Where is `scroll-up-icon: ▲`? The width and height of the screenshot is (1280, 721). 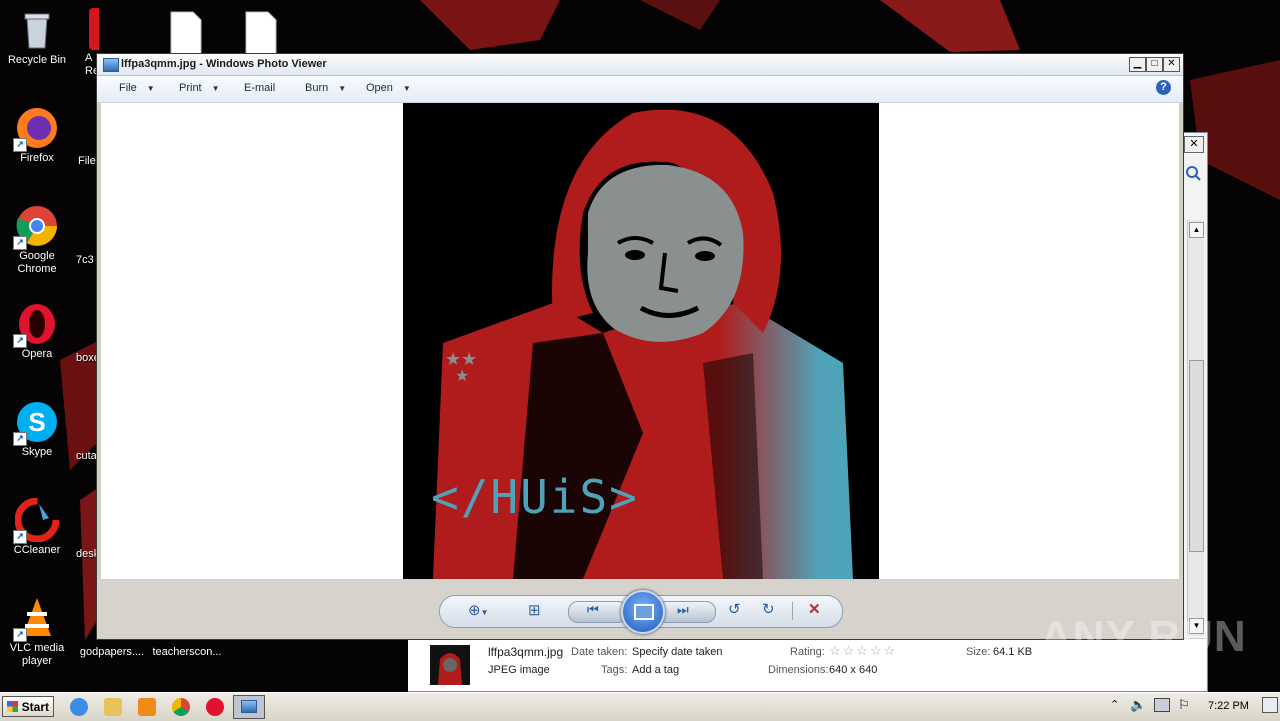
scroll-up-icon: ▲ is located at coordinates (1196, 230).